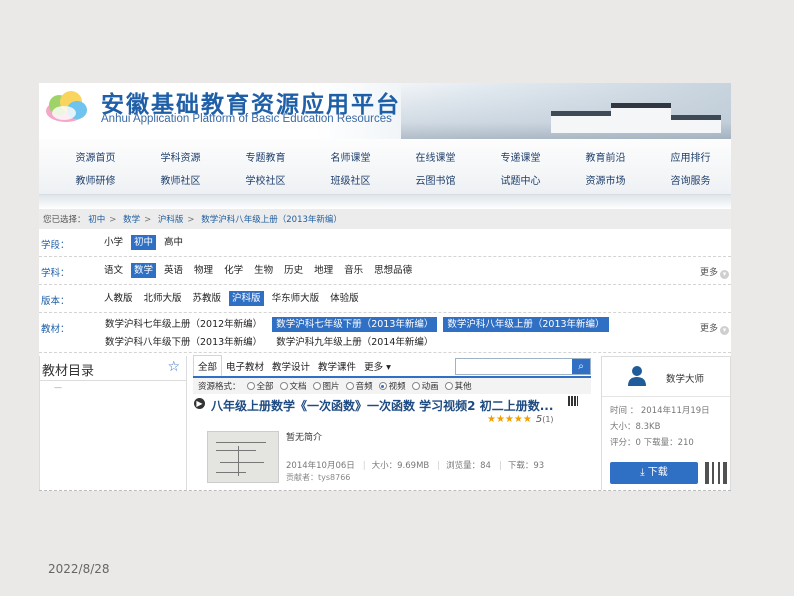  I want to click on breadcrumb-link: 沪科版, so click(171, 220).